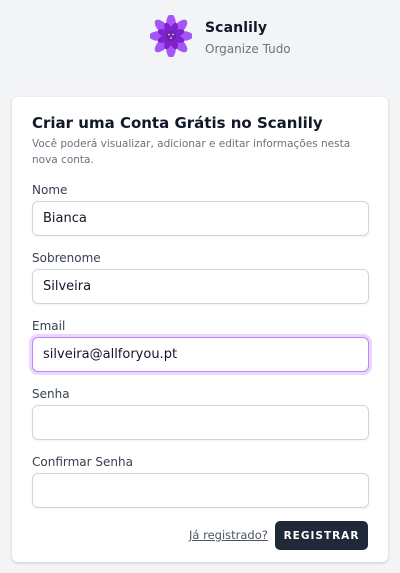 The width and height of the screenshot is (400, 573). Describe the element at coordinates (50, 190) in the screenshot. I see `first-name-label: Nome` at that location.